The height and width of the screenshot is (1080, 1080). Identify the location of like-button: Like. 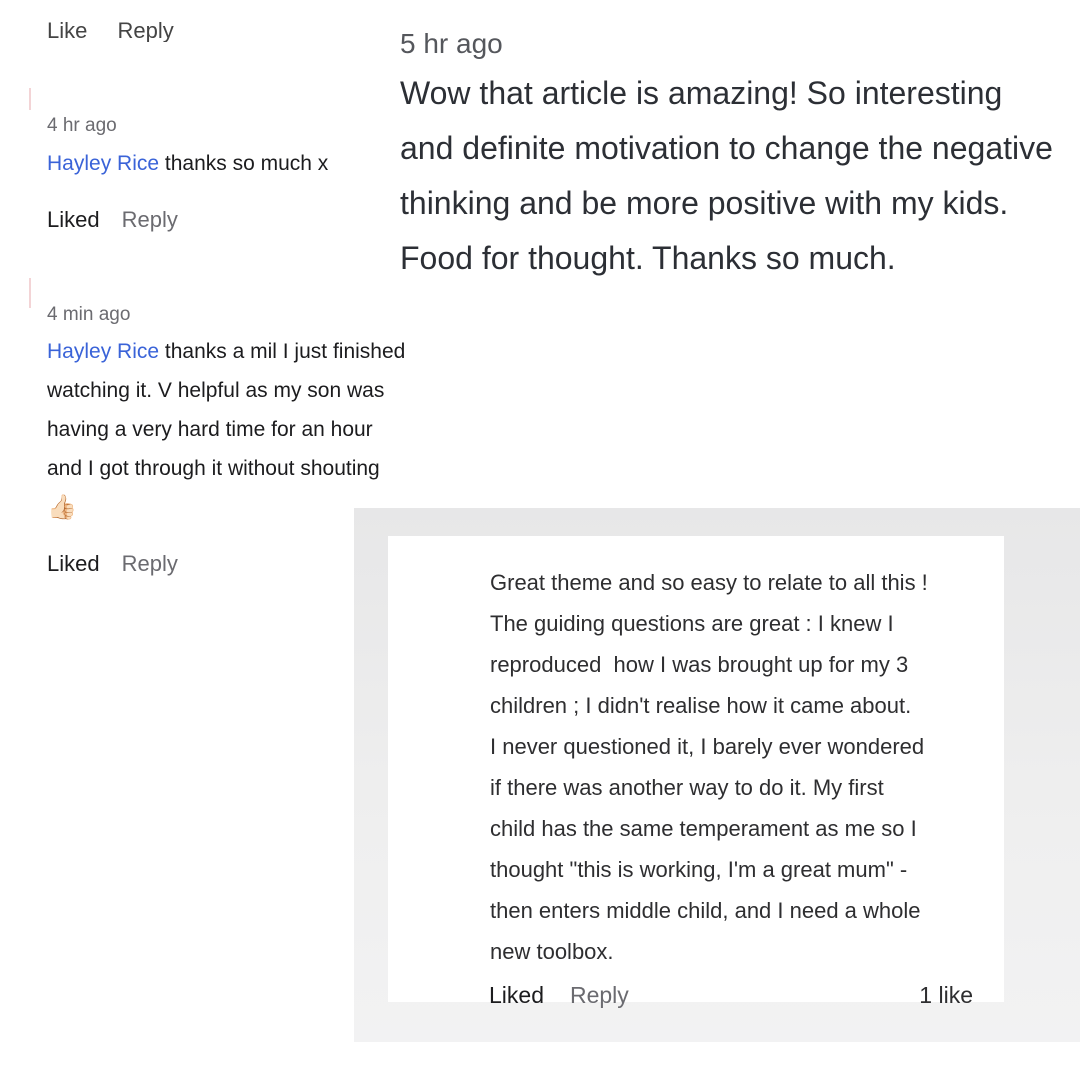
(67, 30).